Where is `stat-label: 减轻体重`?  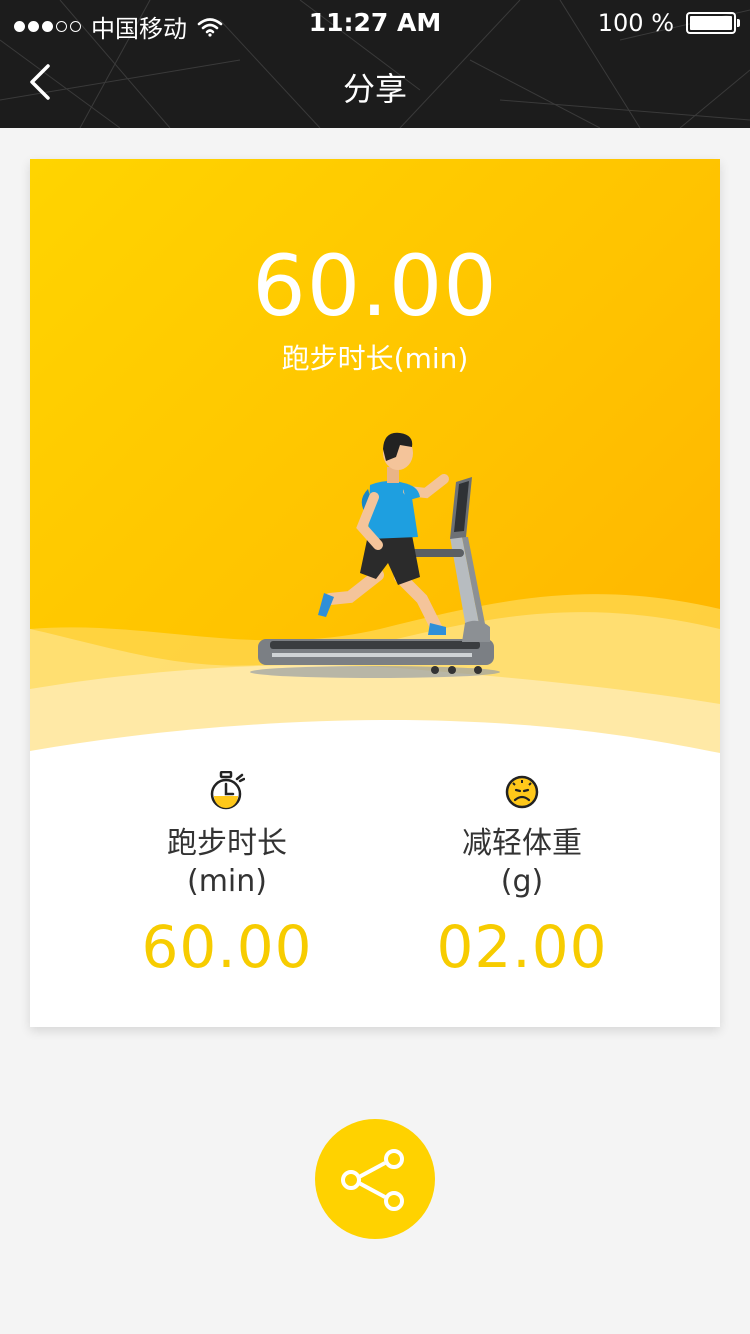
stat-label: 减轻体重 is located at coordinates (522, 843).